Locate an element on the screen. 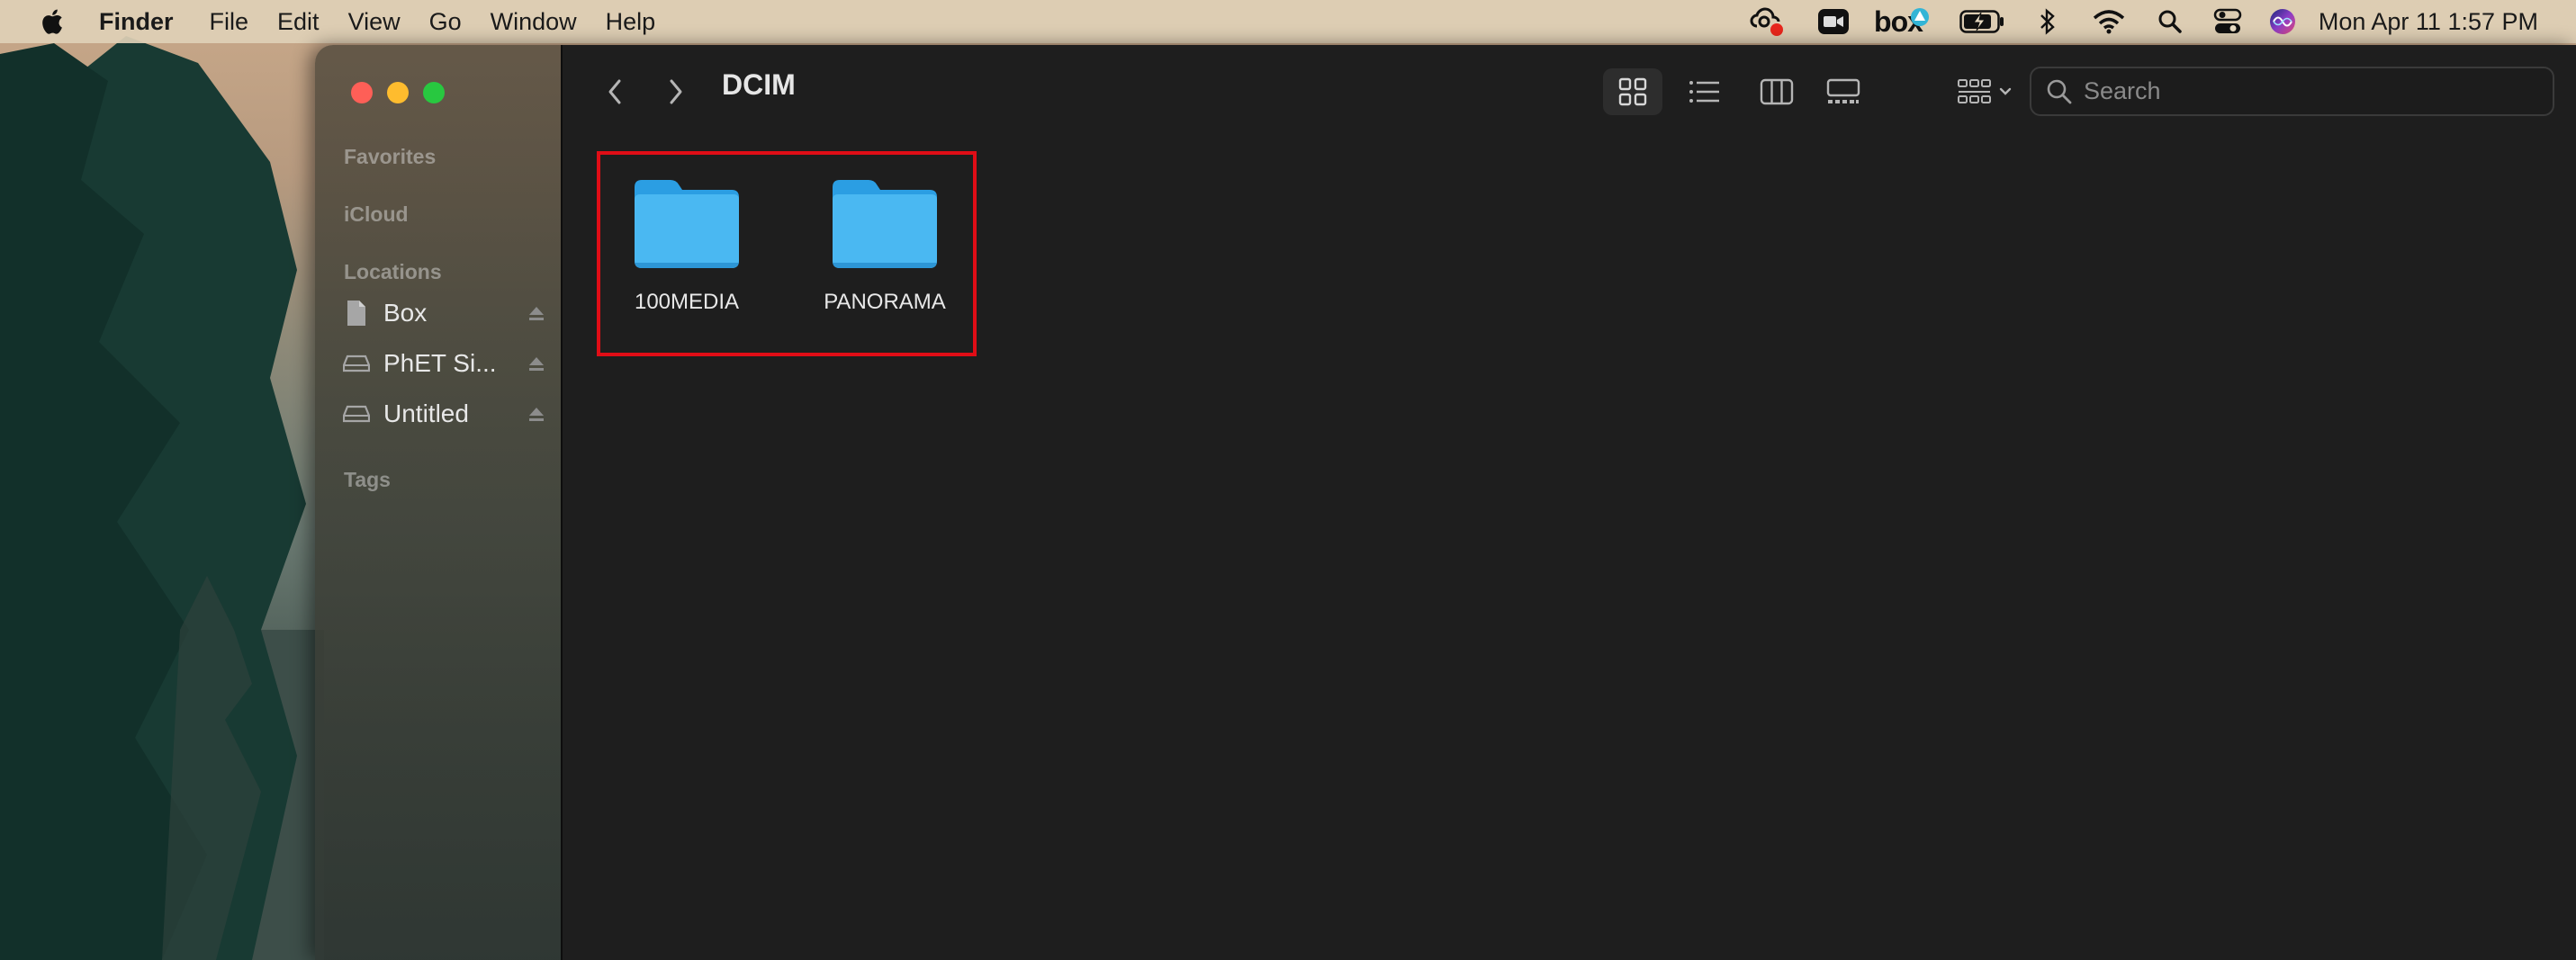 Image resolution: width=2576 pixels, height=960 pixels. sidebar-header-locations: Locations is located at coordinates (393, 272).